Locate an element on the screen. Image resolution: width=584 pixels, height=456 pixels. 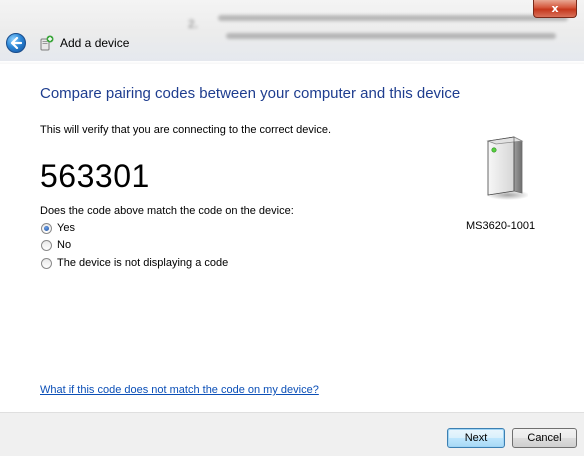
title-bar: 2. x Add a device is located at coordinates (292, 32).